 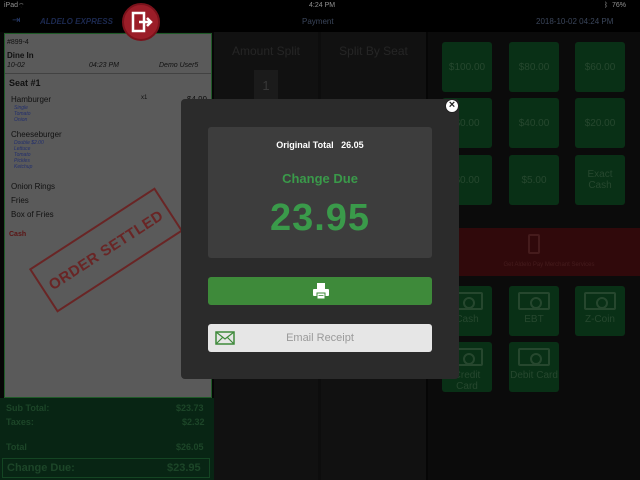 I want to click on email-receipt-button: Email Receipt, so click(x=320, y=338).